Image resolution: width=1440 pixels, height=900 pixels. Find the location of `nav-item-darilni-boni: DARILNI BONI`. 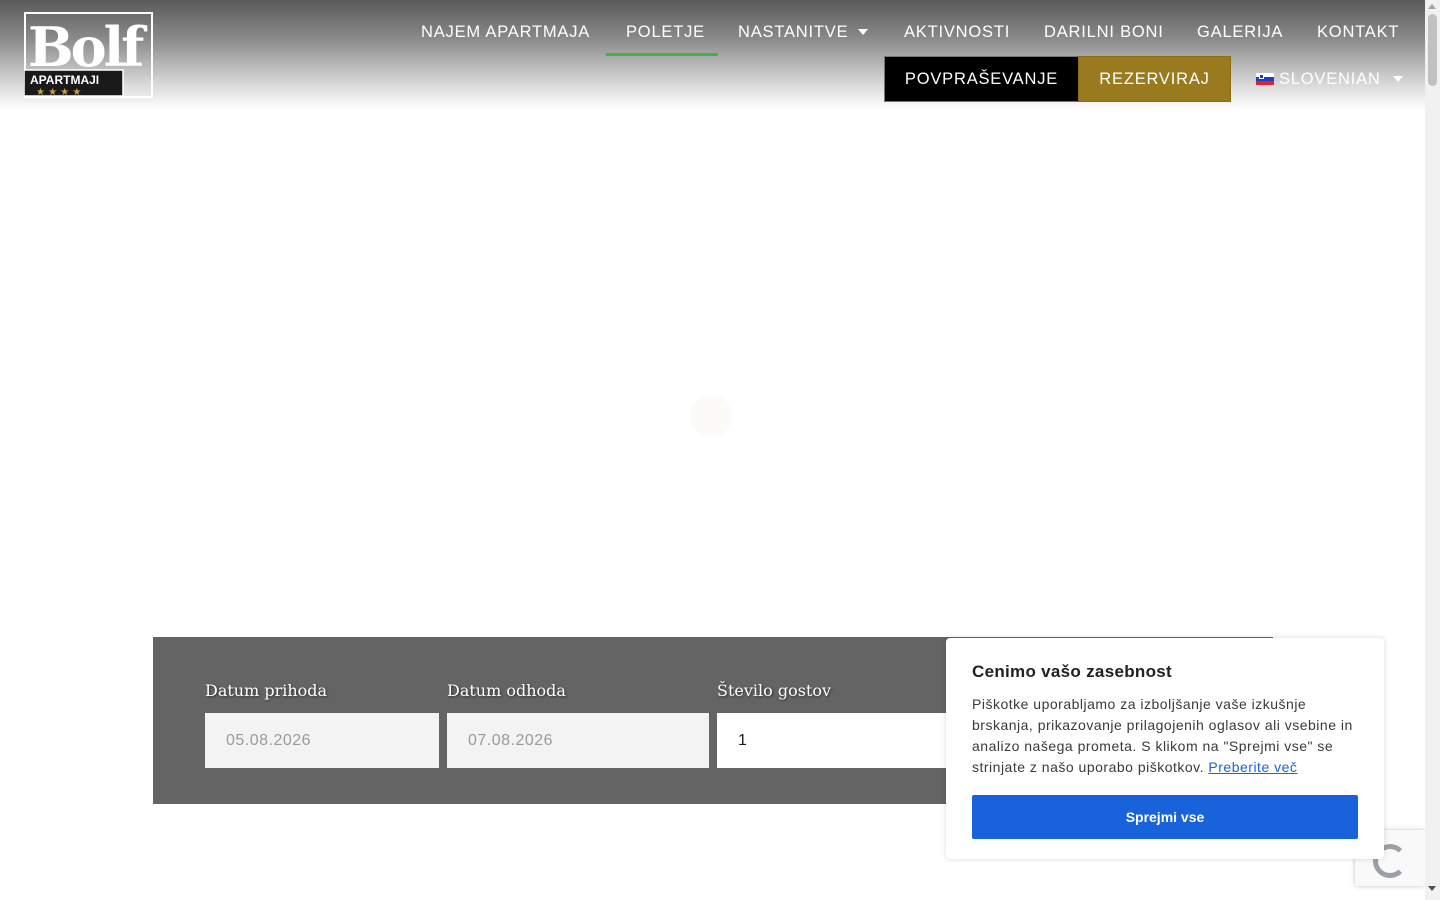

nav-item-darilni-boni: DARILNI BONI is located at coordinates (1104, 33).